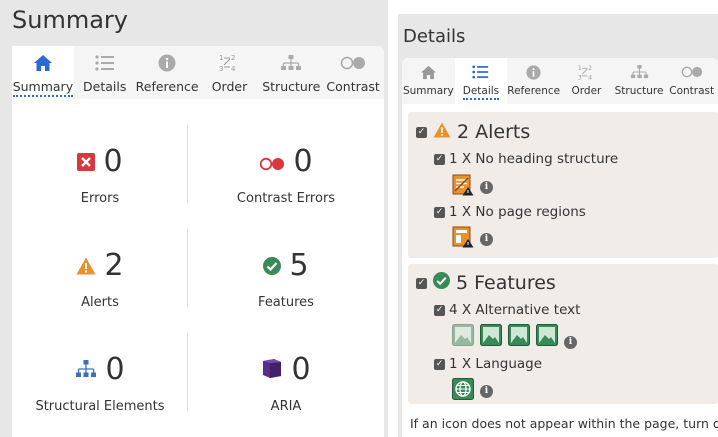  I want to click on alert-item-label: 1 X No page regions, so click(517, 212).